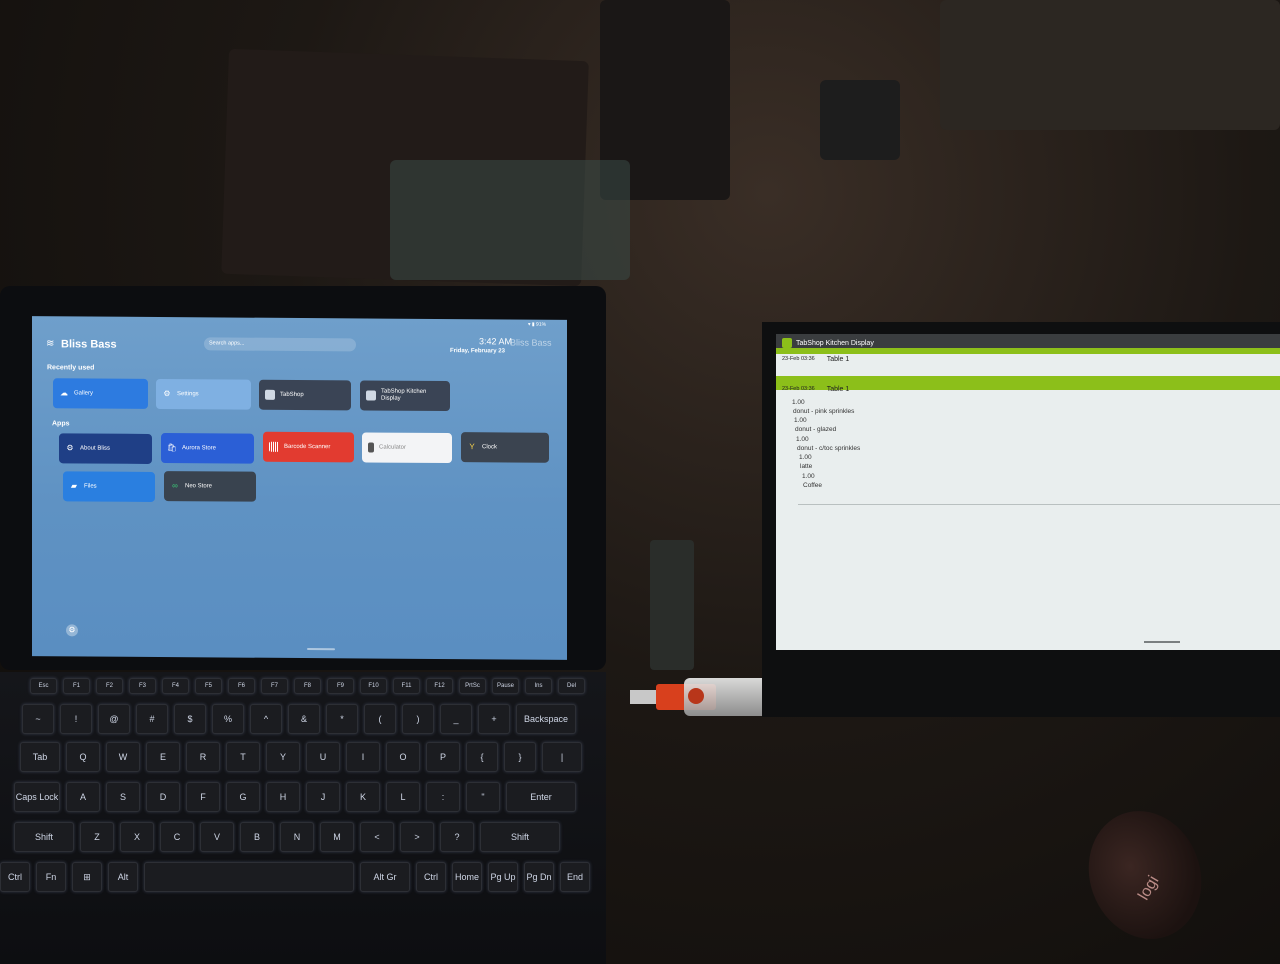 The width and height of the screenshot is (1280, 964). I want to click on key--: >, so click(417, 837).